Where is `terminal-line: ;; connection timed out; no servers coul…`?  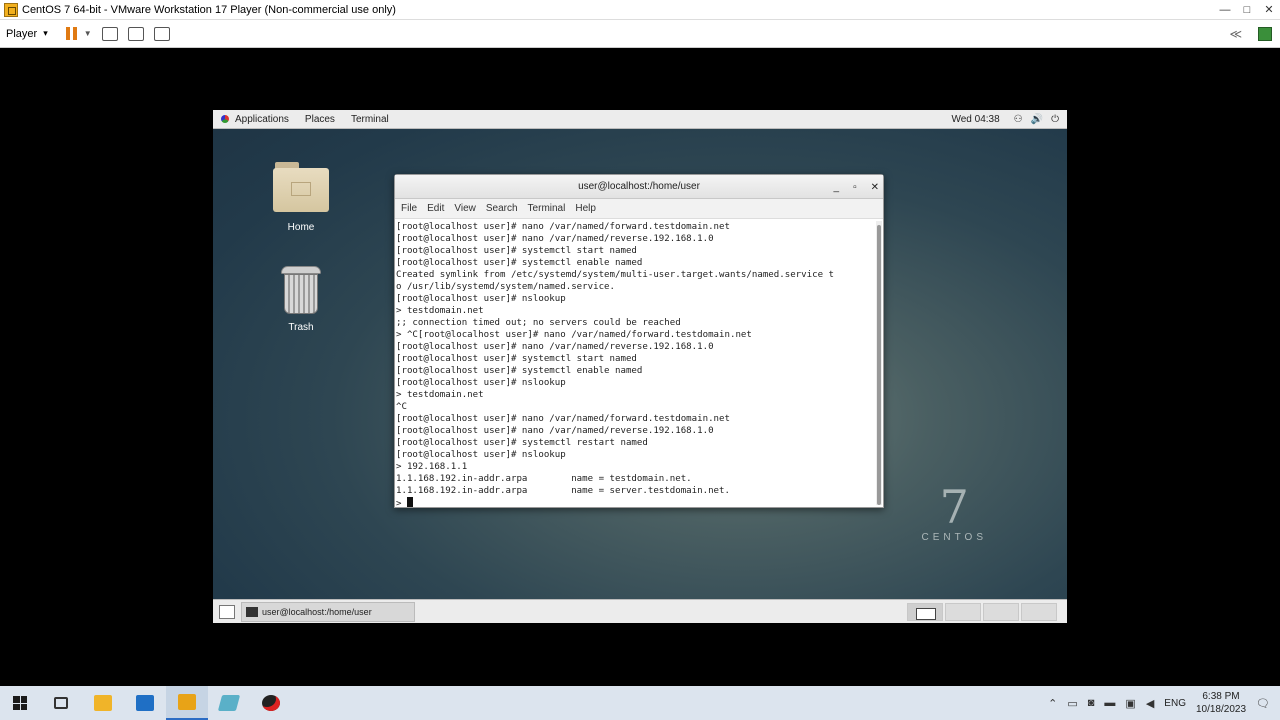
terminal-line: ;; connection timed out; no servers coul… is located at coordinates (538, 323).